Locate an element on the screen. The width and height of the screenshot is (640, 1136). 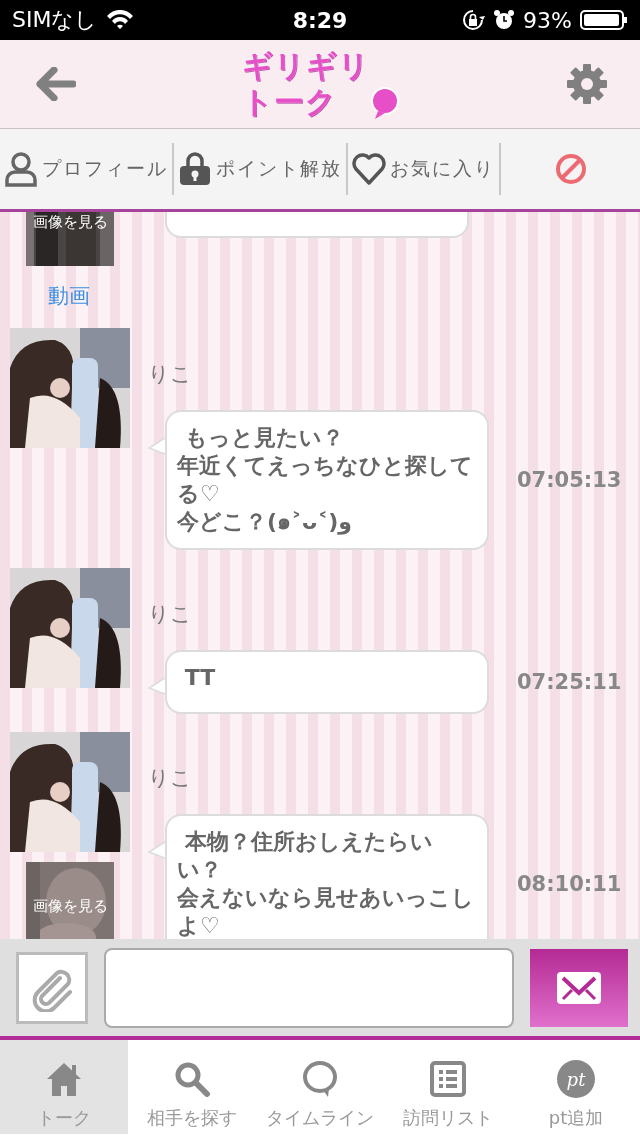
message-bubble: TT is located at coordinates (327, 682).